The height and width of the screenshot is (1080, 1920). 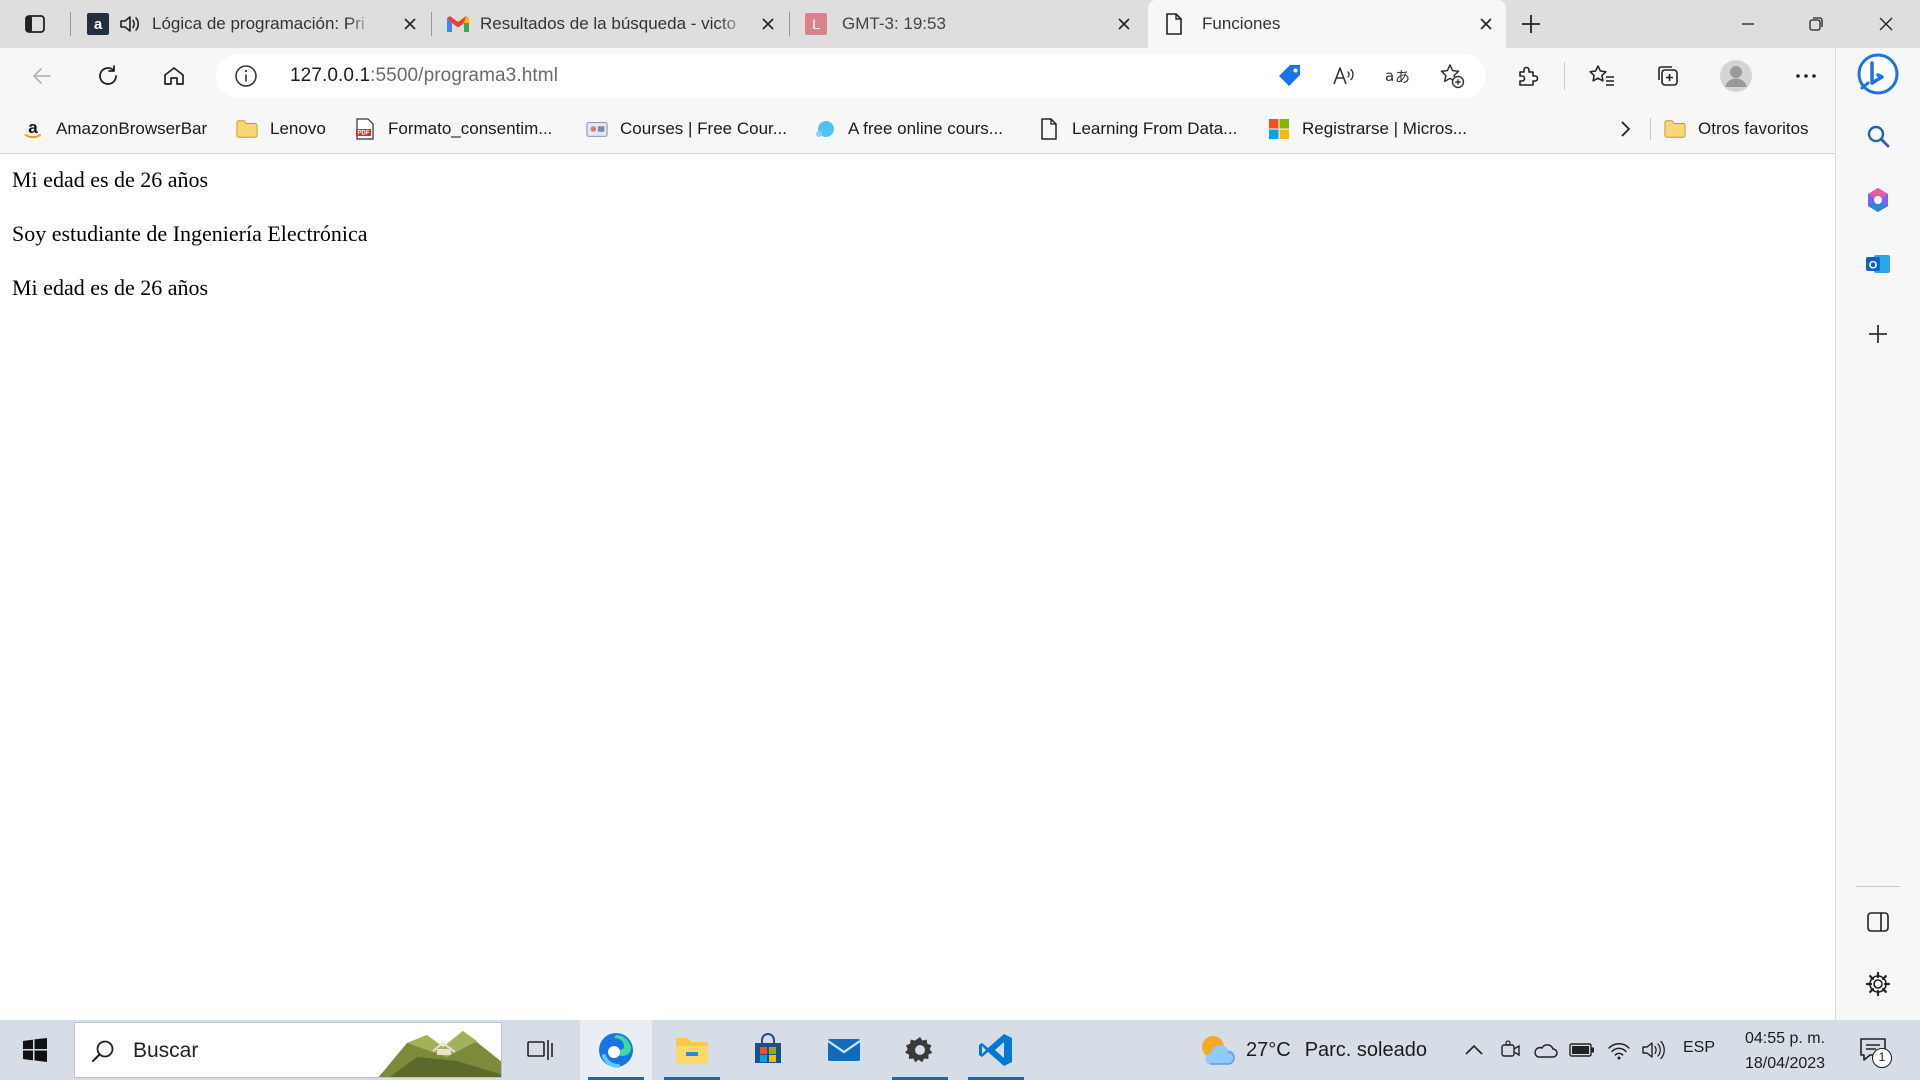 I want to click on url-path: :5500/programa3.html, so click(x=464, y=75).